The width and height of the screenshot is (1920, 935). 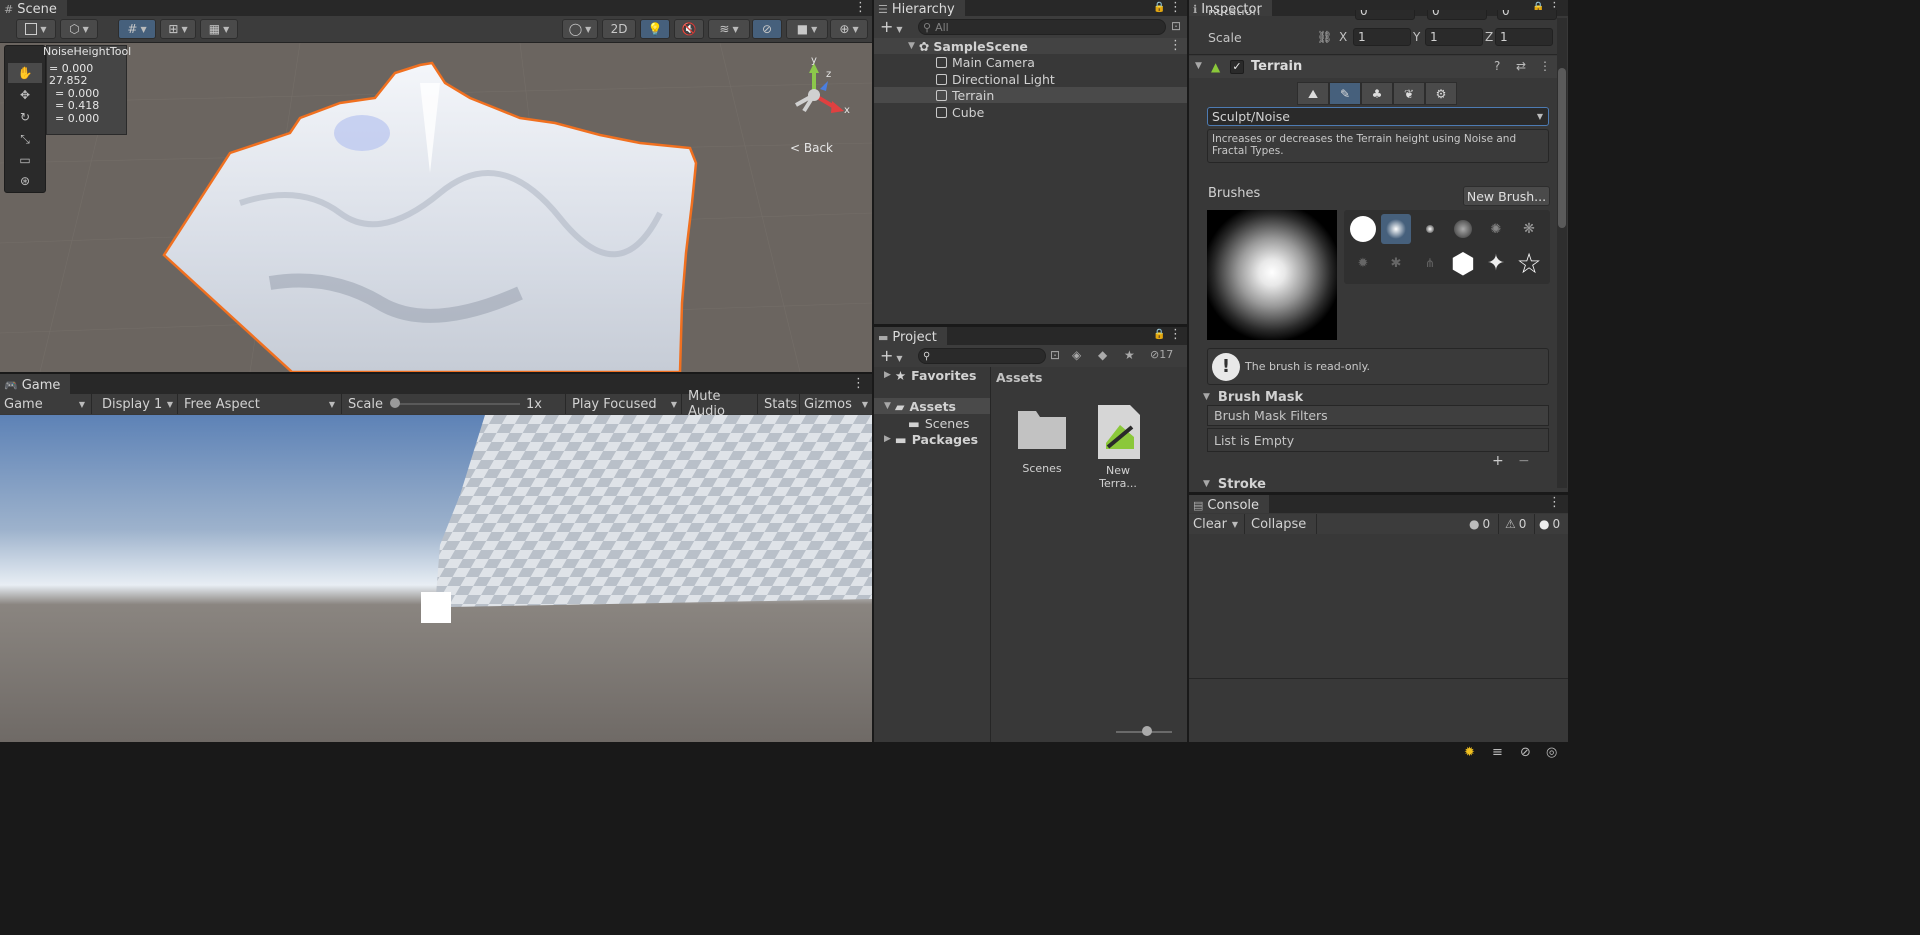 What do you see at coordinates (33, 8) in the screenshot?
I see `tab-scene: # Scene` at bounding box center [33, 8].